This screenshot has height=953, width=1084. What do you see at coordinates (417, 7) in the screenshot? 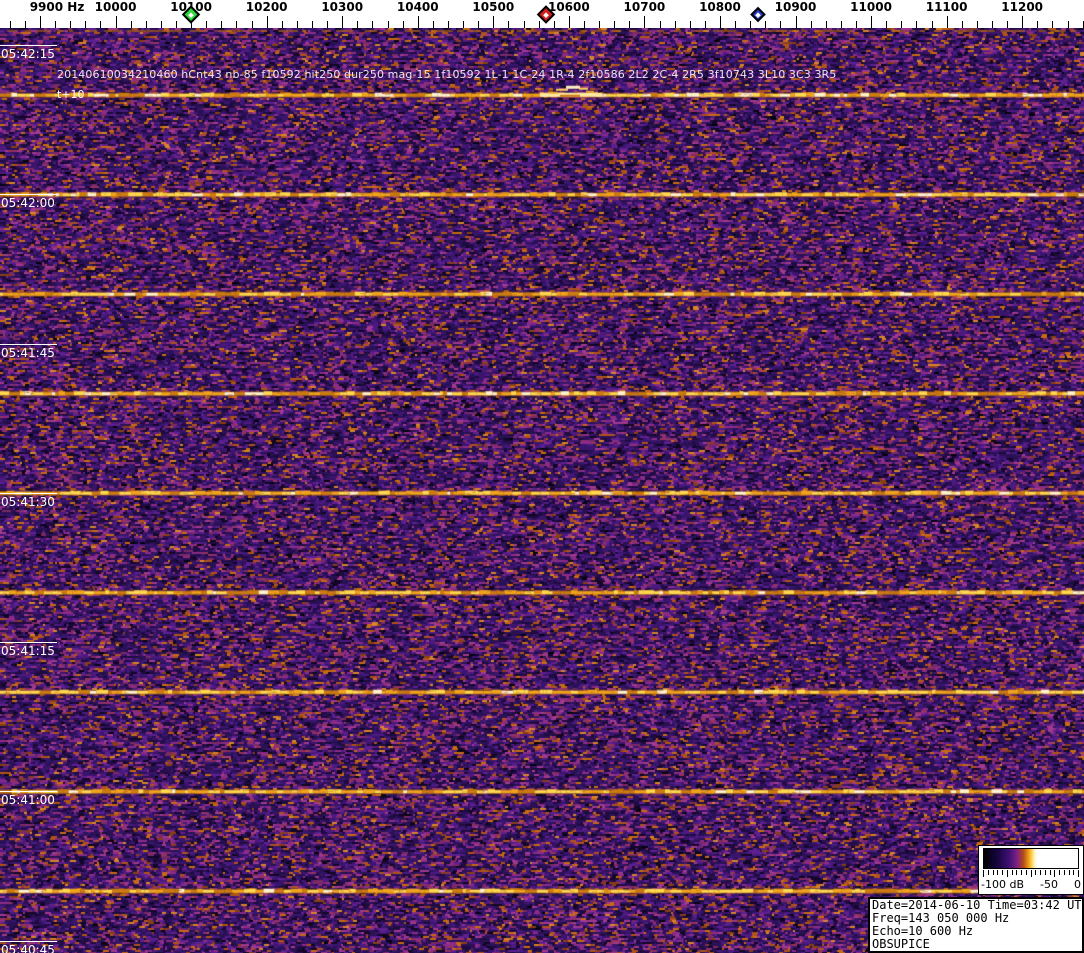
I see `freq-tick-label: 10400` at bounding box center [417, 7].